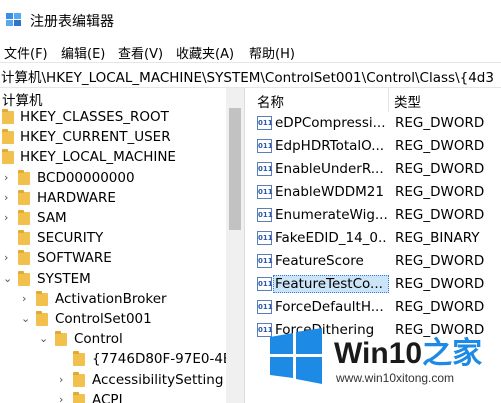  What do you see at coordinates (376, 238) in the screenshot?
I see `list-row: 011 FakeEDID_14_0... REG_BINARY` at bounding box center [376, 238].